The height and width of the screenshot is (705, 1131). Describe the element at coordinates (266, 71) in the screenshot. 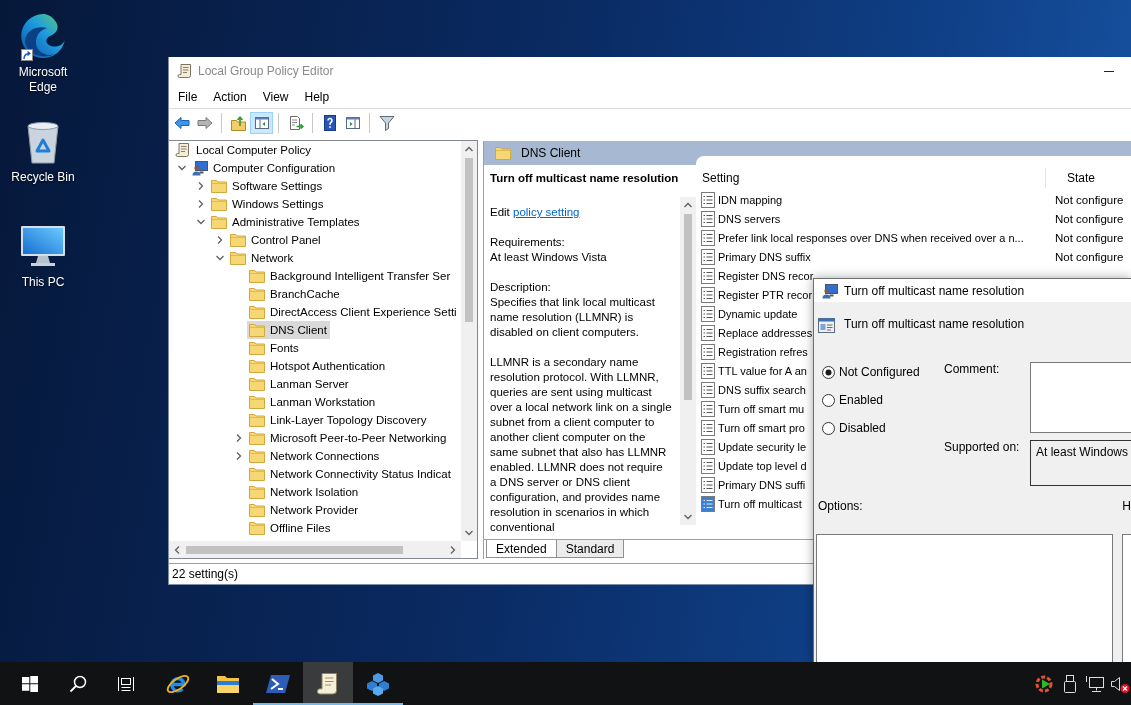

I see `window-title: Local Group Policy Editor` at that location.